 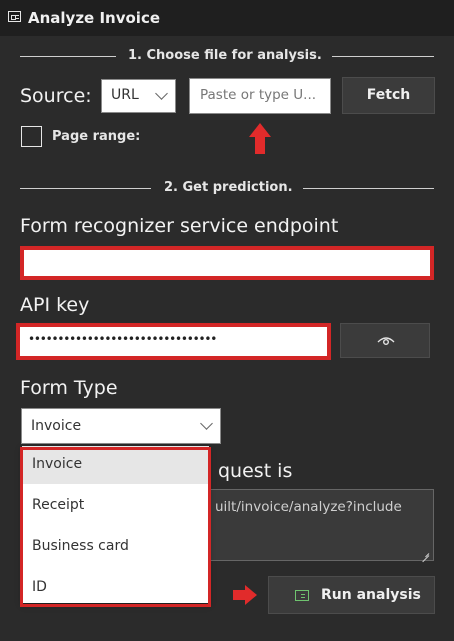 I want to click on request-url-text: uilt/invoice/analyze?include, so click(x=308, y=507).